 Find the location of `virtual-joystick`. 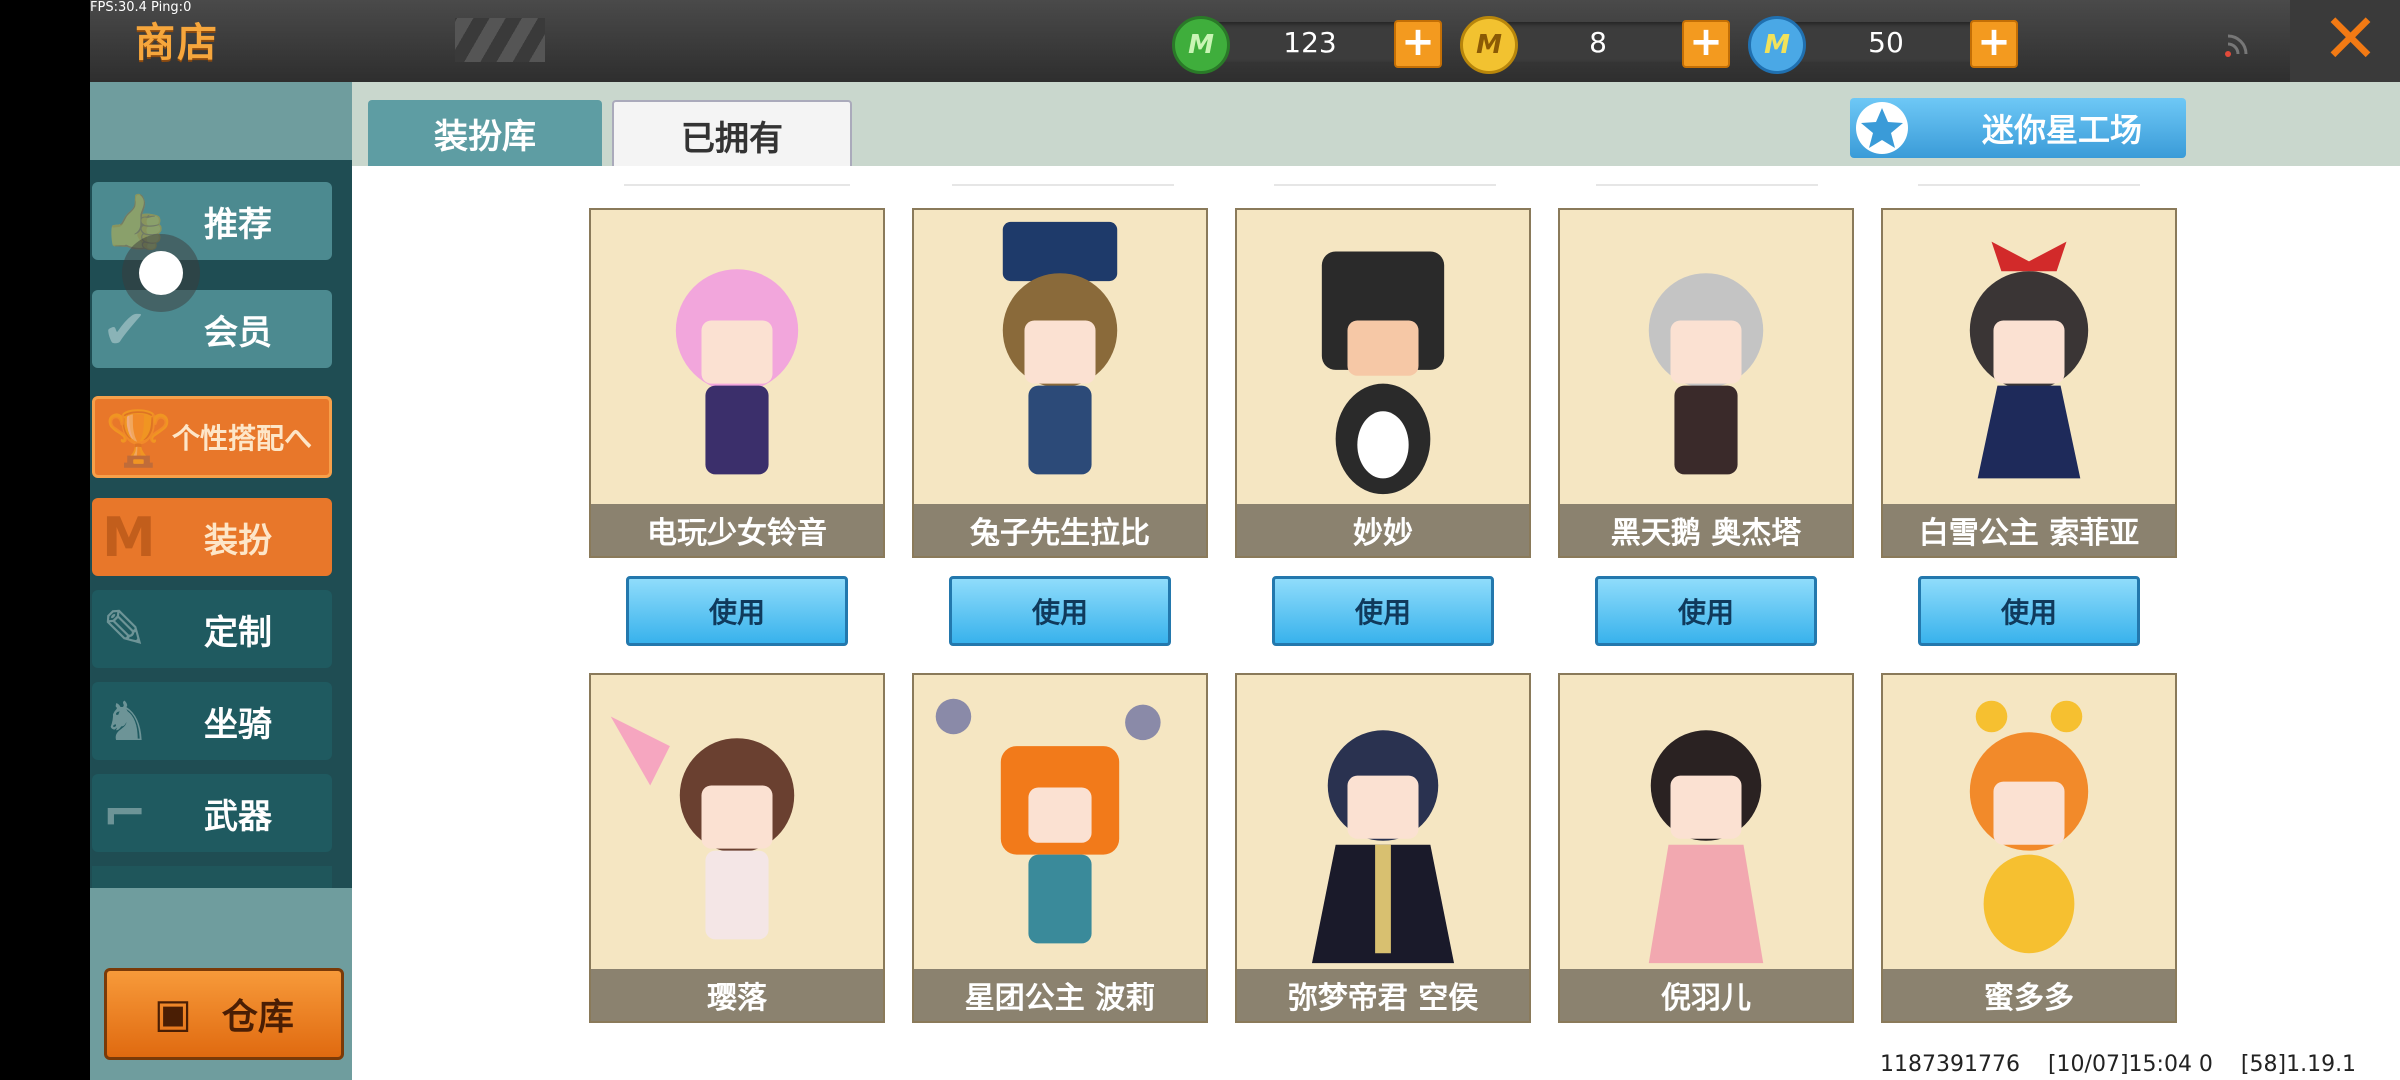

virtual-joystick is located at coordinates (161, 273).